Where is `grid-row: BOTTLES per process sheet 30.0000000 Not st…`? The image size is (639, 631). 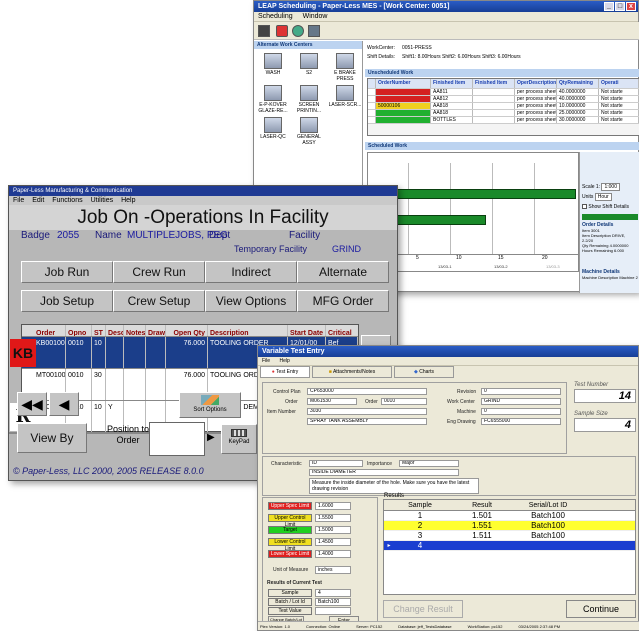
grid-row: BOTTLES per process sheet 30.0000000 Not st… is located at coordinates (503, 119).